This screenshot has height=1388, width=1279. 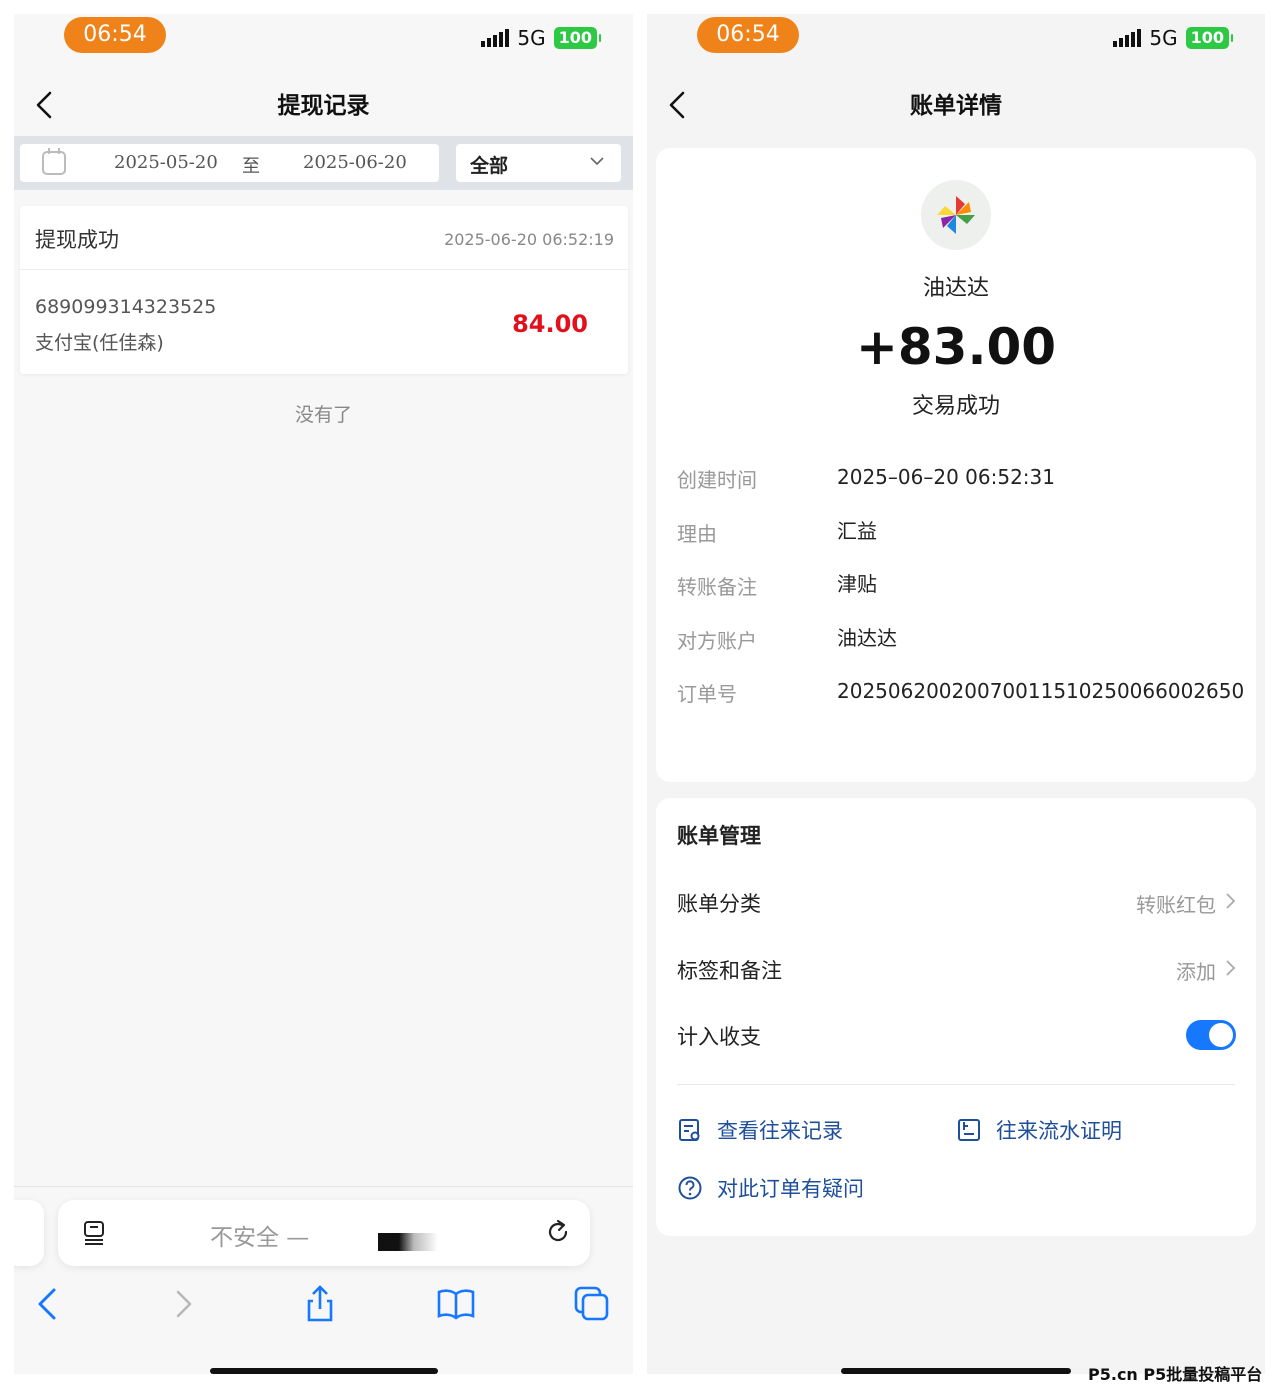 What do you see at coordinates (719, 836) in the screenshot?
I see `section-title: 账单管理` at bounding box center [719, 836].